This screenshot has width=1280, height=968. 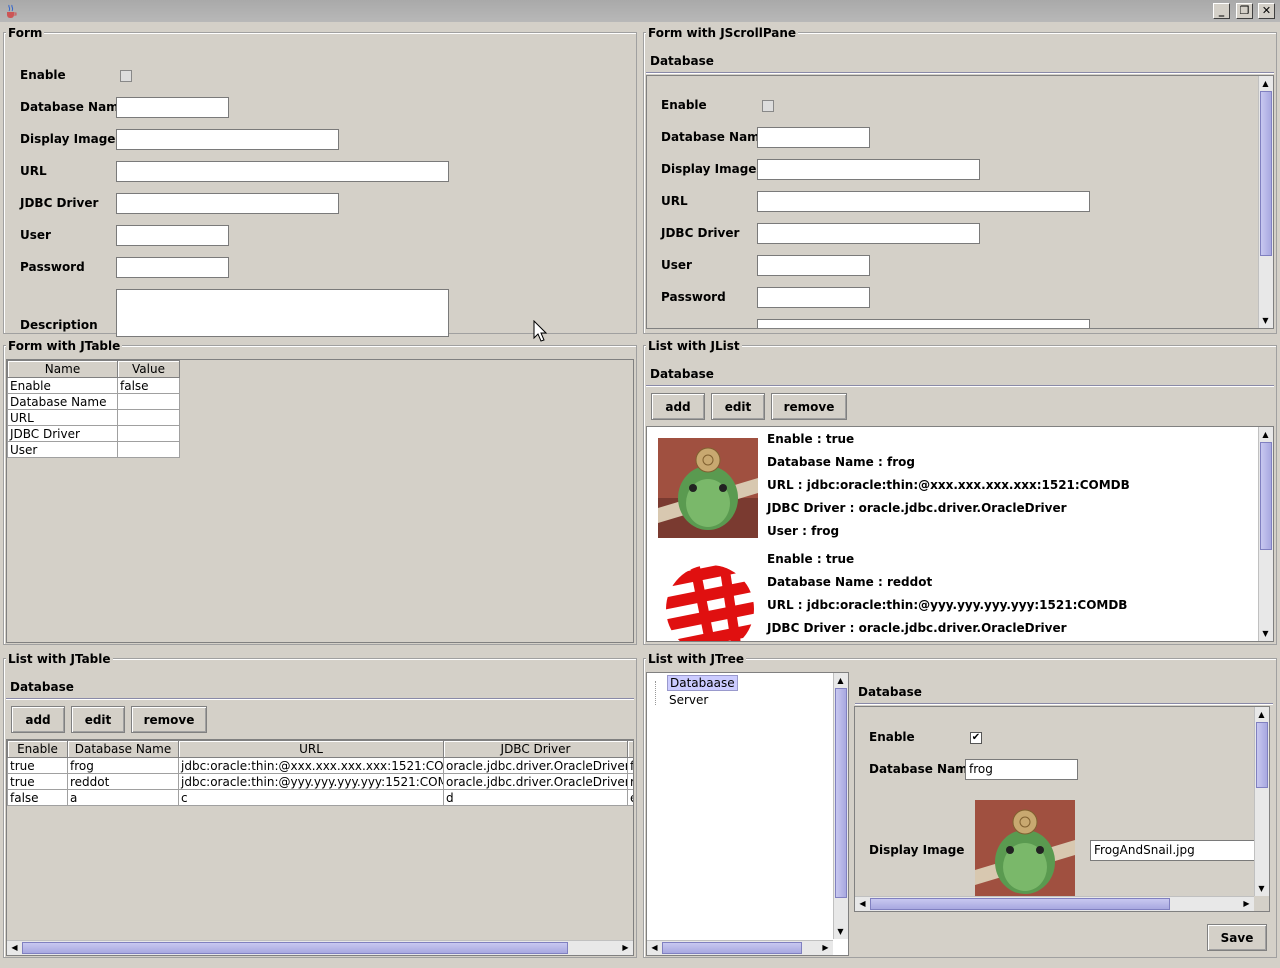 I want to click on save-button: Save, so click(x=1237, y=937).